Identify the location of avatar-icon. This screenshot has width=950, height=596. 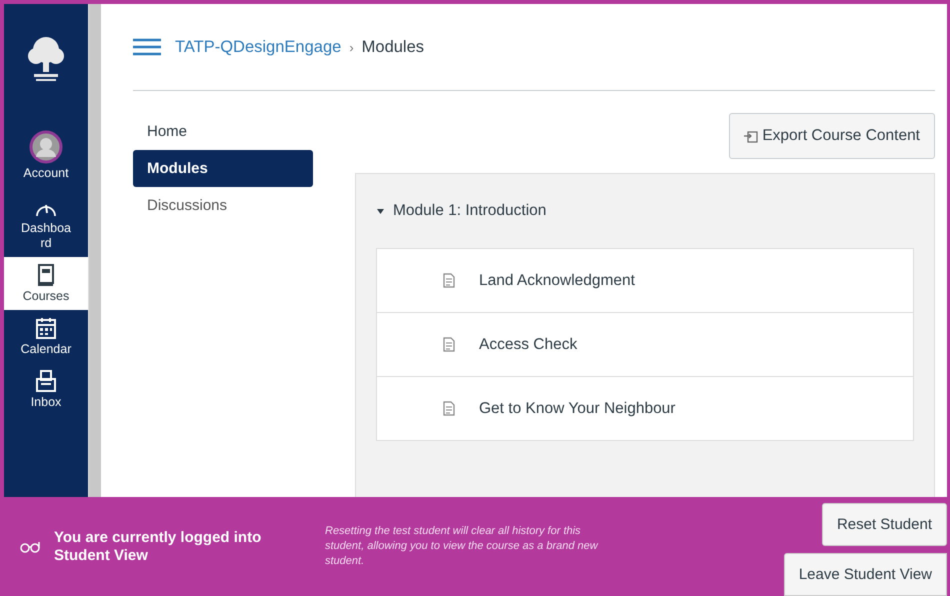
(46, 147).